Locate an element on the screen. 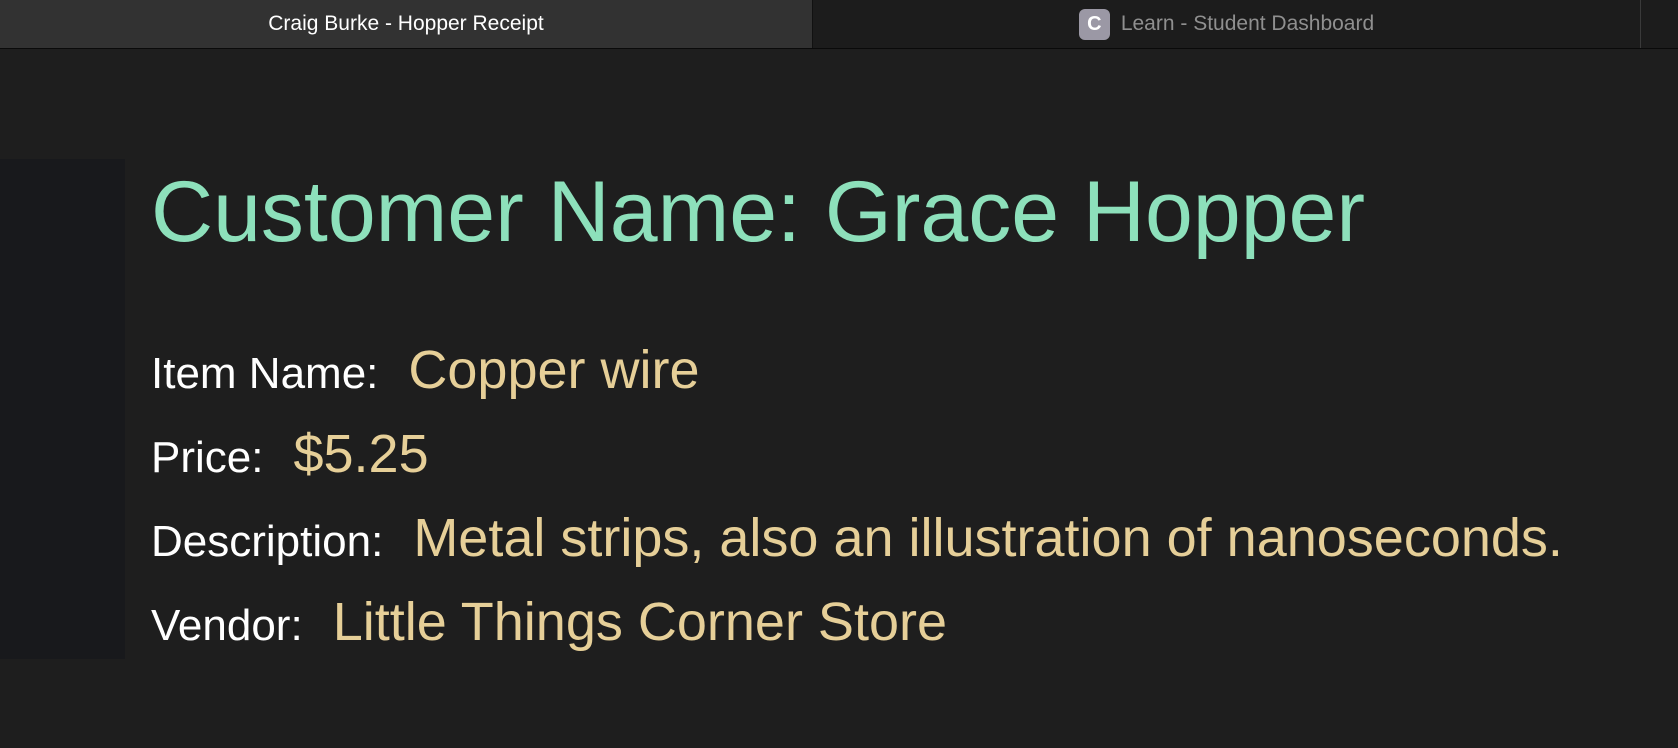 The image size is (1678, 748). vendor-value: Little Things Corner Store is located at coordinates (639, 622).